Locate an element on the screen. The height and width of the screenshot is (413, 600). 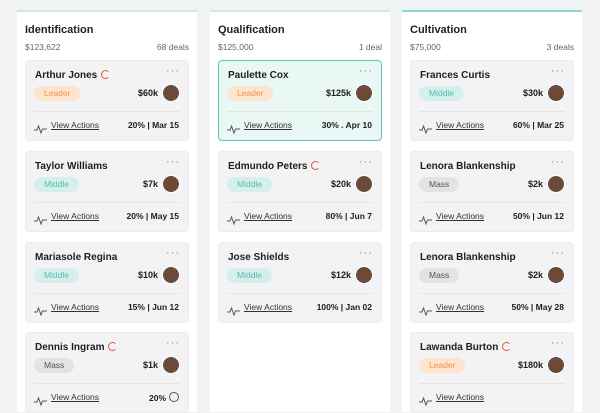
contact-name-text: Arthur Jones is located at coordinates (66, 75).